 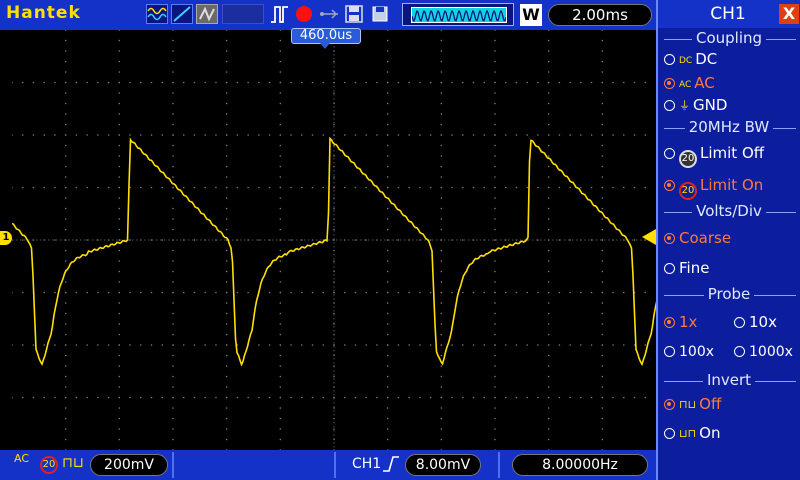 I want to click on ground-icon: ⏚, so click(x=684, y=105).